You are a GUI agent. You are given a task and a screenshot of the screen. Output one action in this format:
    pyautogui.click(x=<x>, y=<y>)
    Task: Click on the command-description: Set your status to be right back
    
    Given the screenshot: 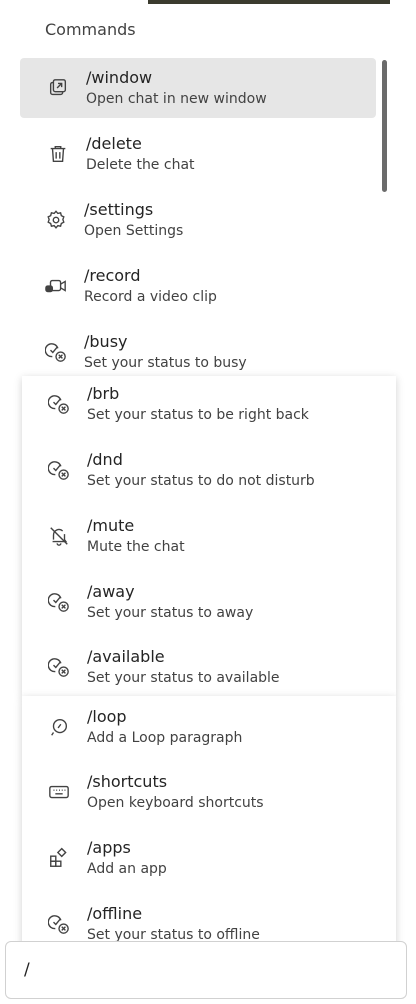 What is the action you would take?
    pyautogui.click(x=198, y=415)
    